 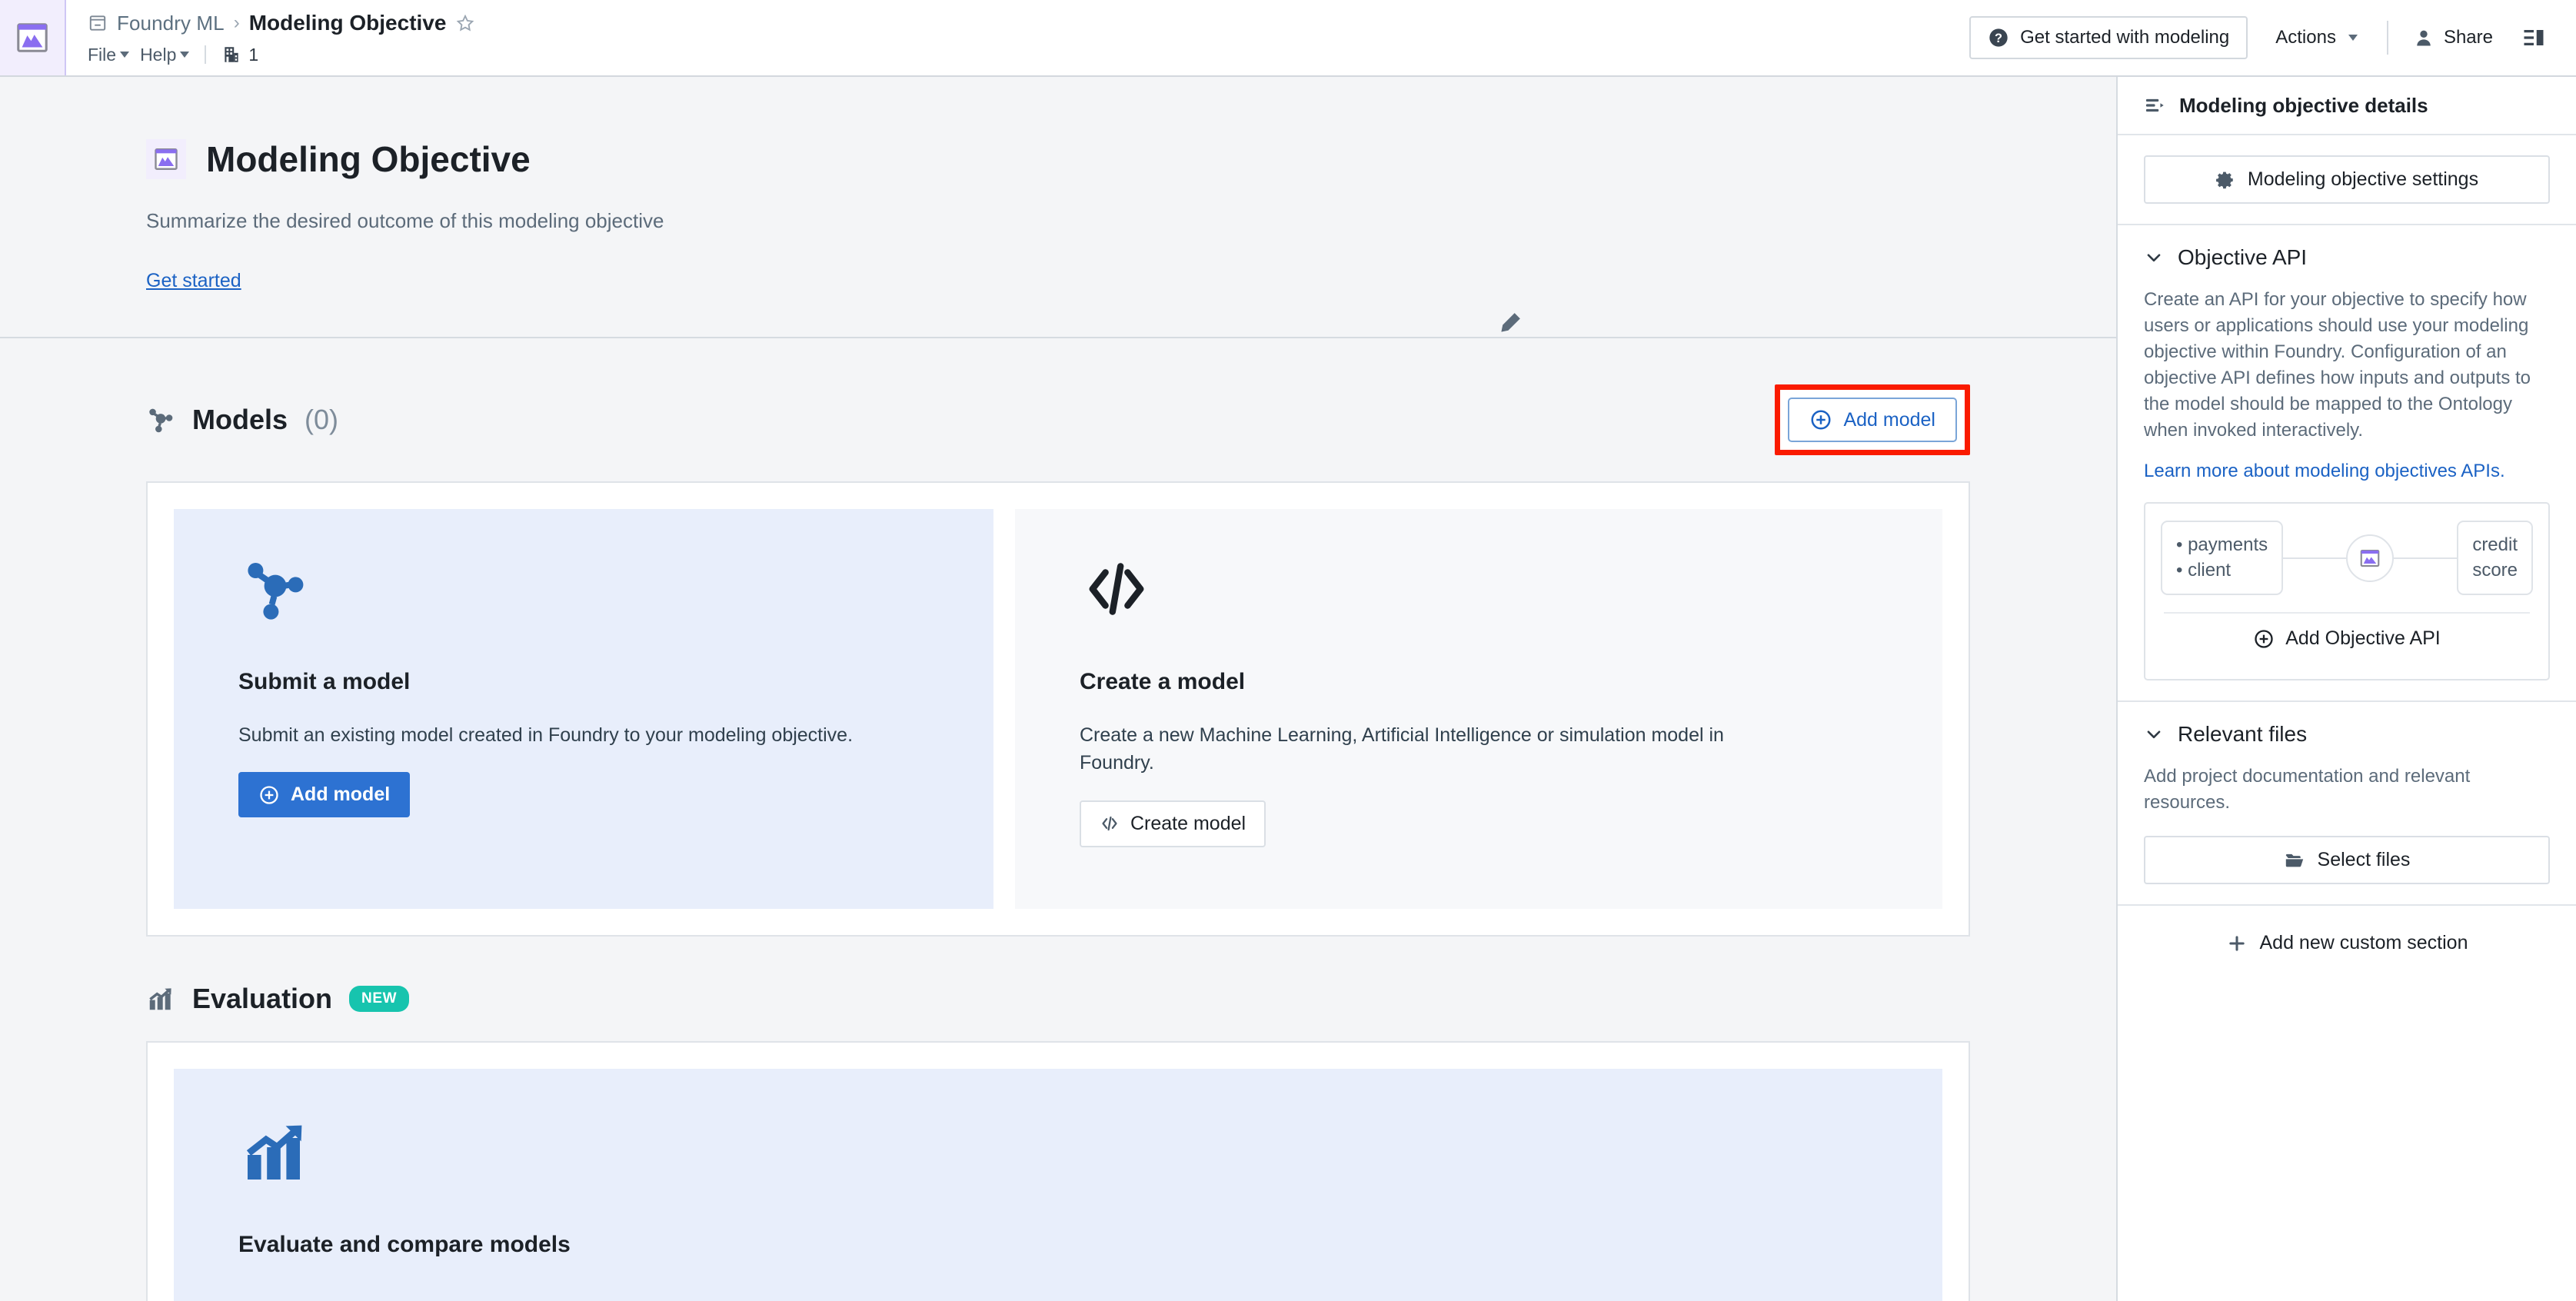 What do you see at coordinates (1131, 159) in the screenshot?
I see `hero-title-row: Modeling Objective` at bounding box center [1131, 159].